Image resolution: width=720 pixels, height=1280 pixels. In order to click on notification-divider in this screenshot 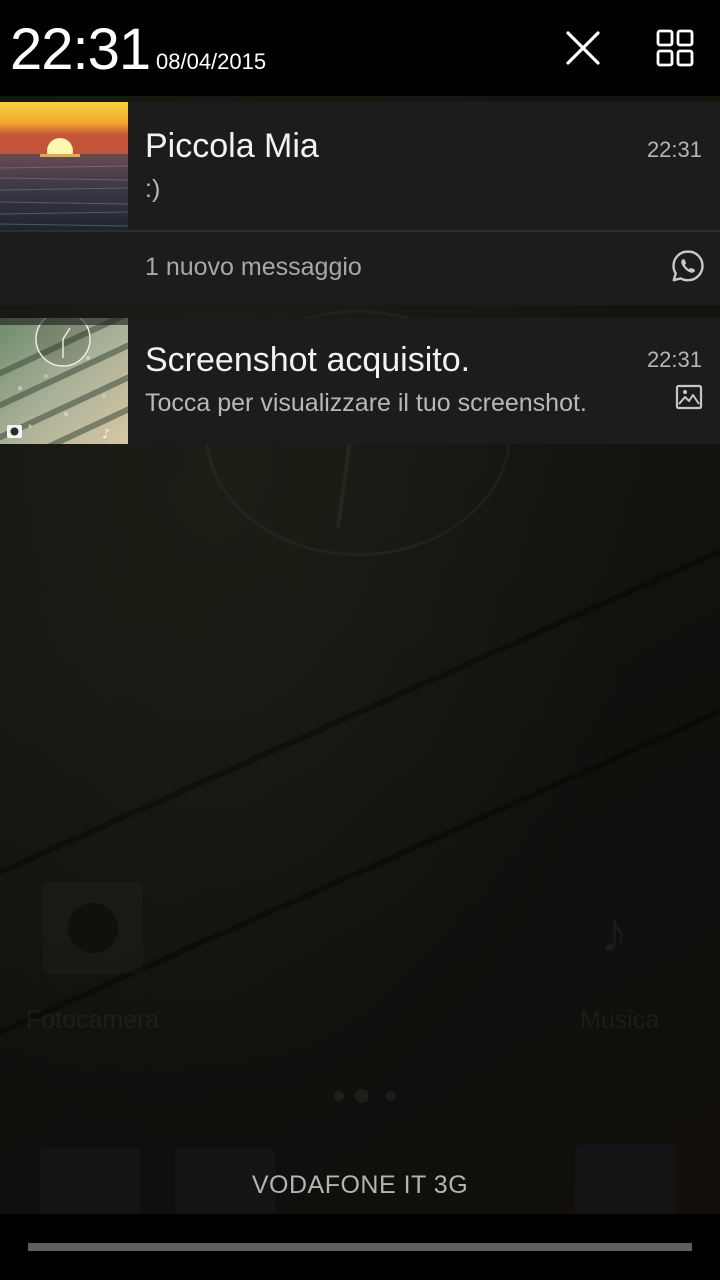, I will do `click(360, 231)`.